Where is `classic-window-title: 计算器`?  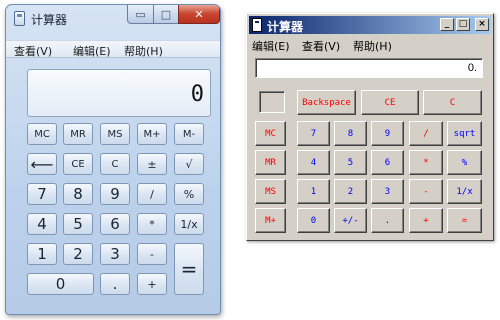
classic-window-title: 计算器 is located at coordinates (285, 27).